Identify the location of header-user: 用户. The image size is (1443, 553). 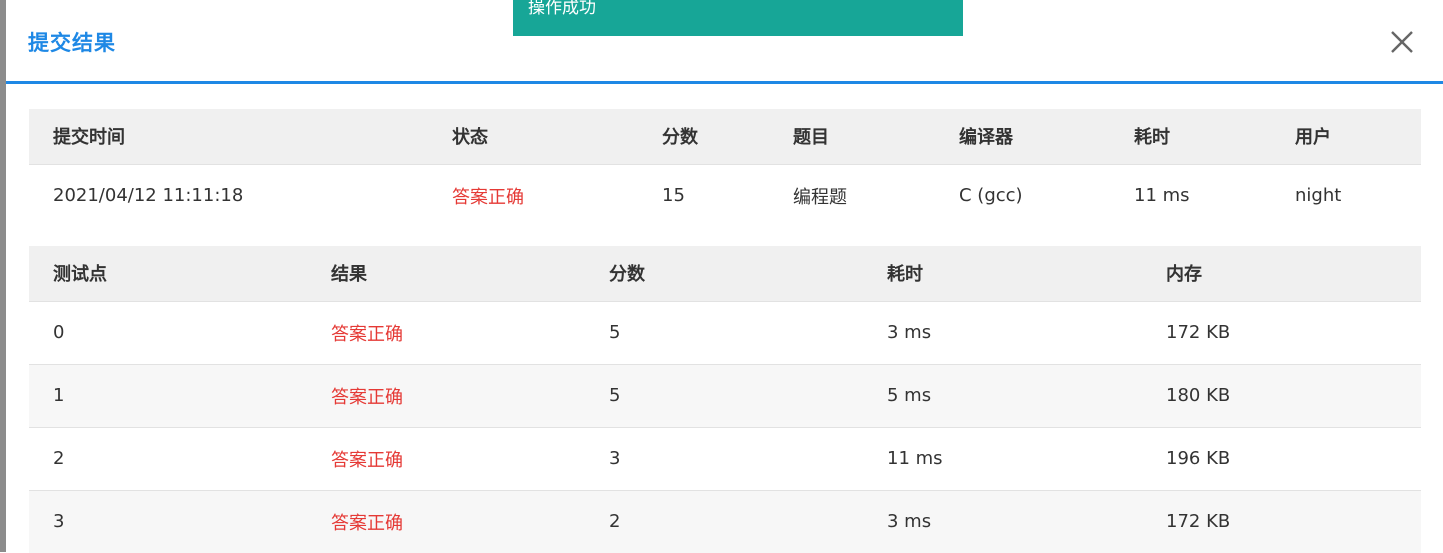
(1346, 136).